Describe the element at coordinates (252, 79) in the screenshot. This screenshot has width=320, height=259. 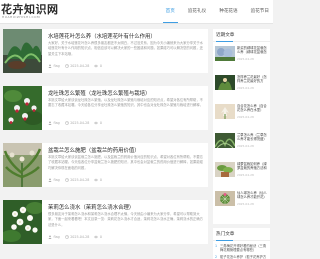
I see `recent-post-title: 怎样养兰花最好（怎样养兰花最好的方法）` at that location.